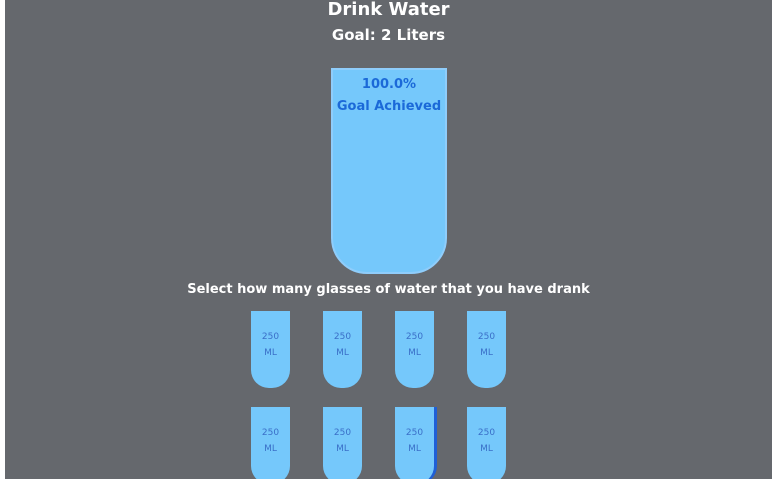 The image size is (772, 479). What do you see at coordinates (414, 443) in the screenshot?
I see `small-cup-7: 250 ML` at bounding box center [414, 443].